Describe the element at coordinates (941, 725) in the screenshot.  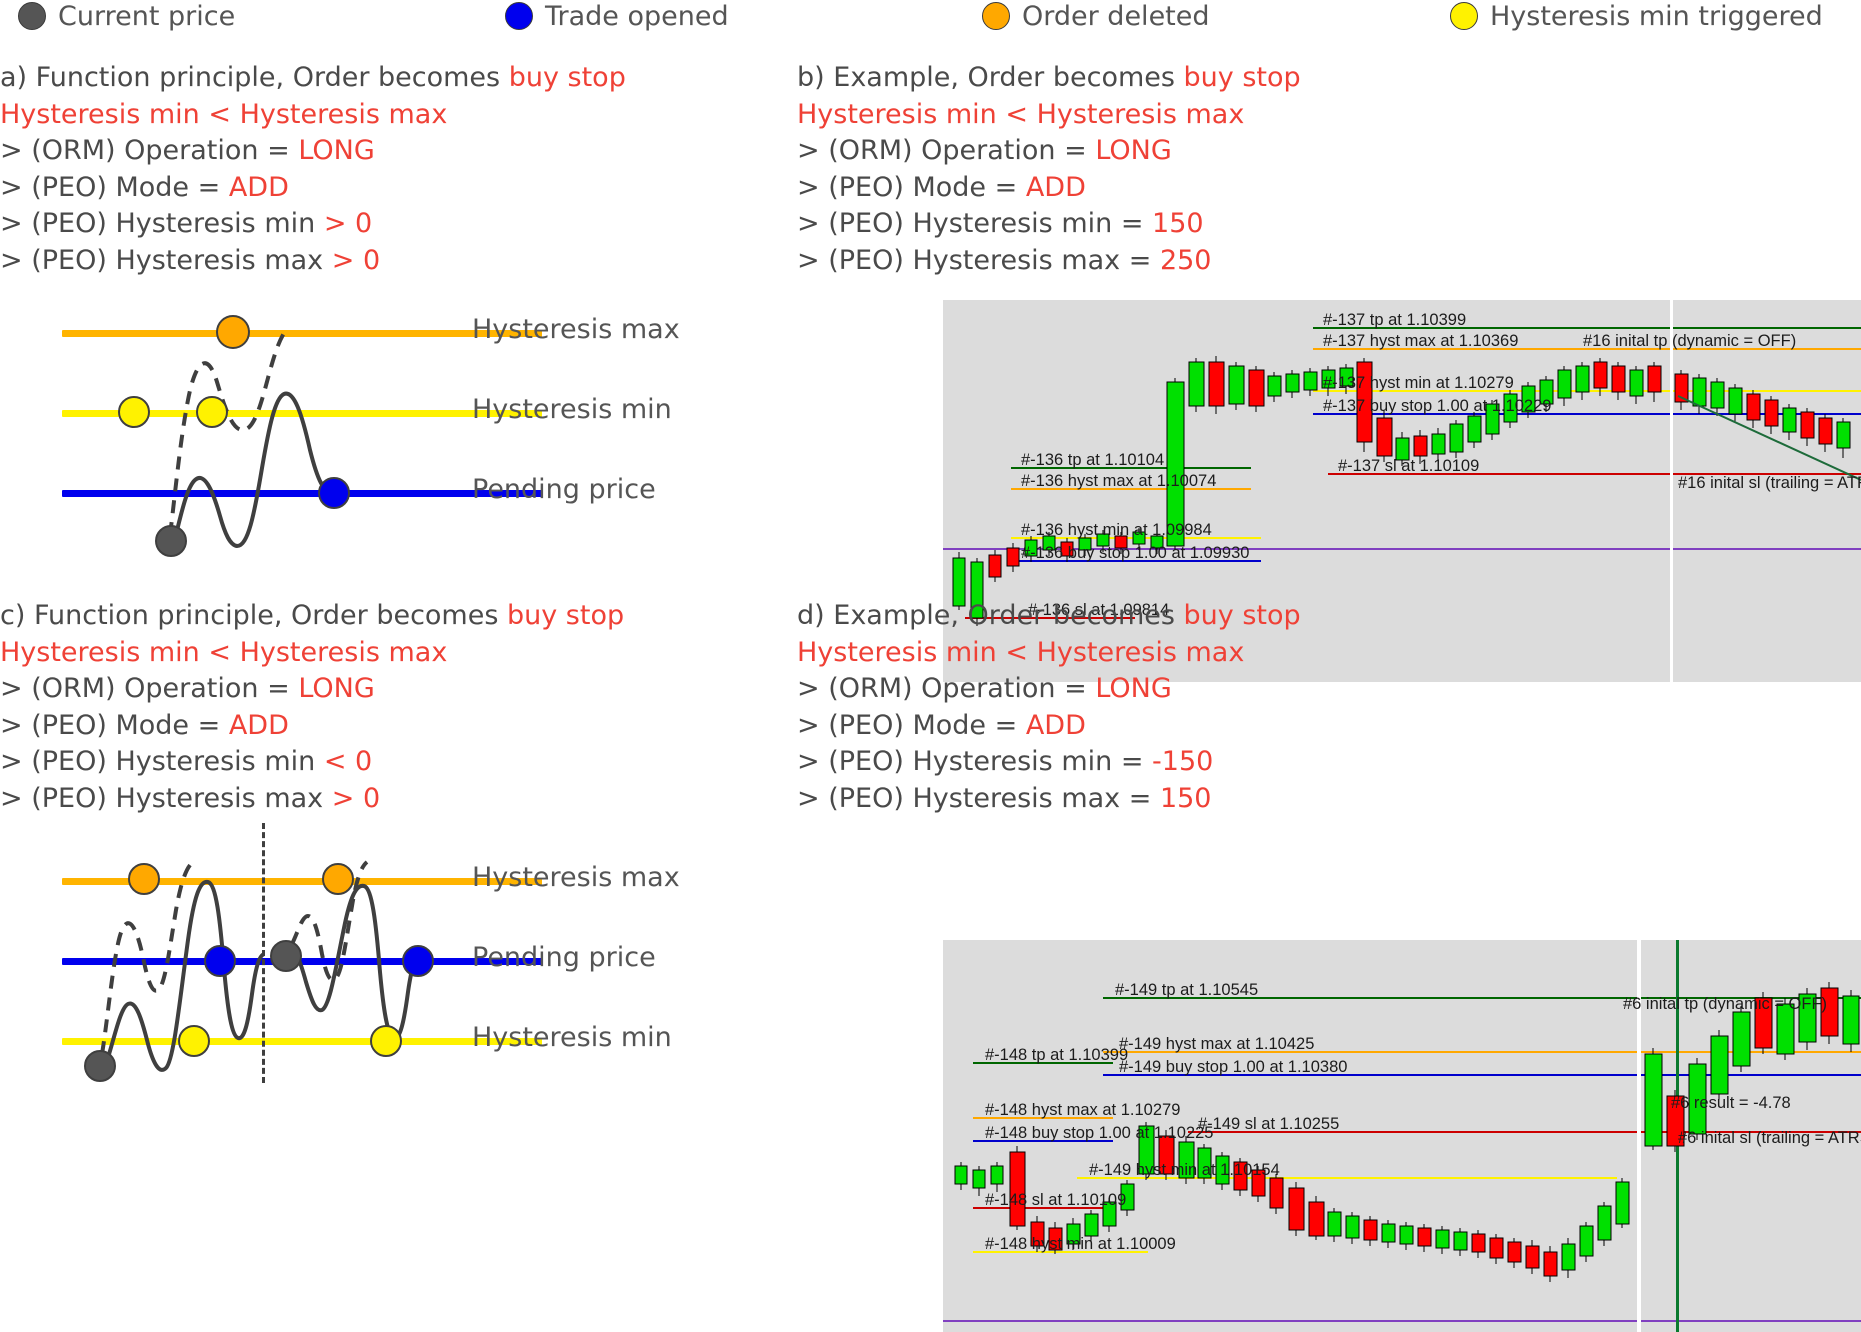
I see `panel-d-line-2: > (PEO) Mode = ADD` at that location.